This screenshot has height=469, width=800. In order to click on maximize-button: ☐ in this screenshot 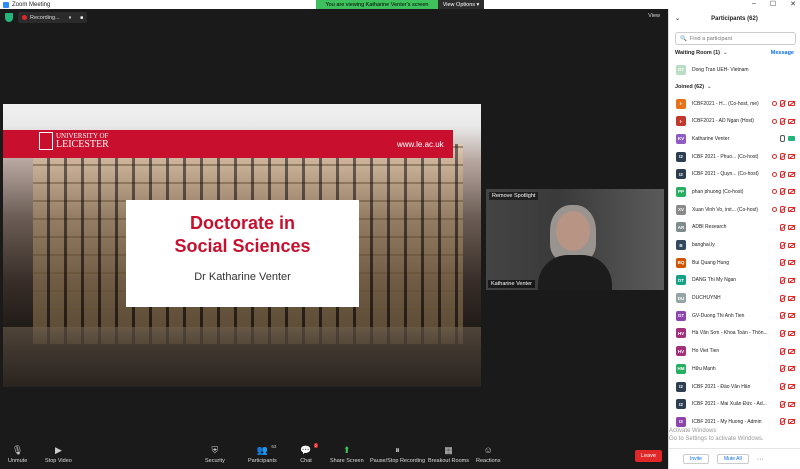, I will do `click(773, 4)`.